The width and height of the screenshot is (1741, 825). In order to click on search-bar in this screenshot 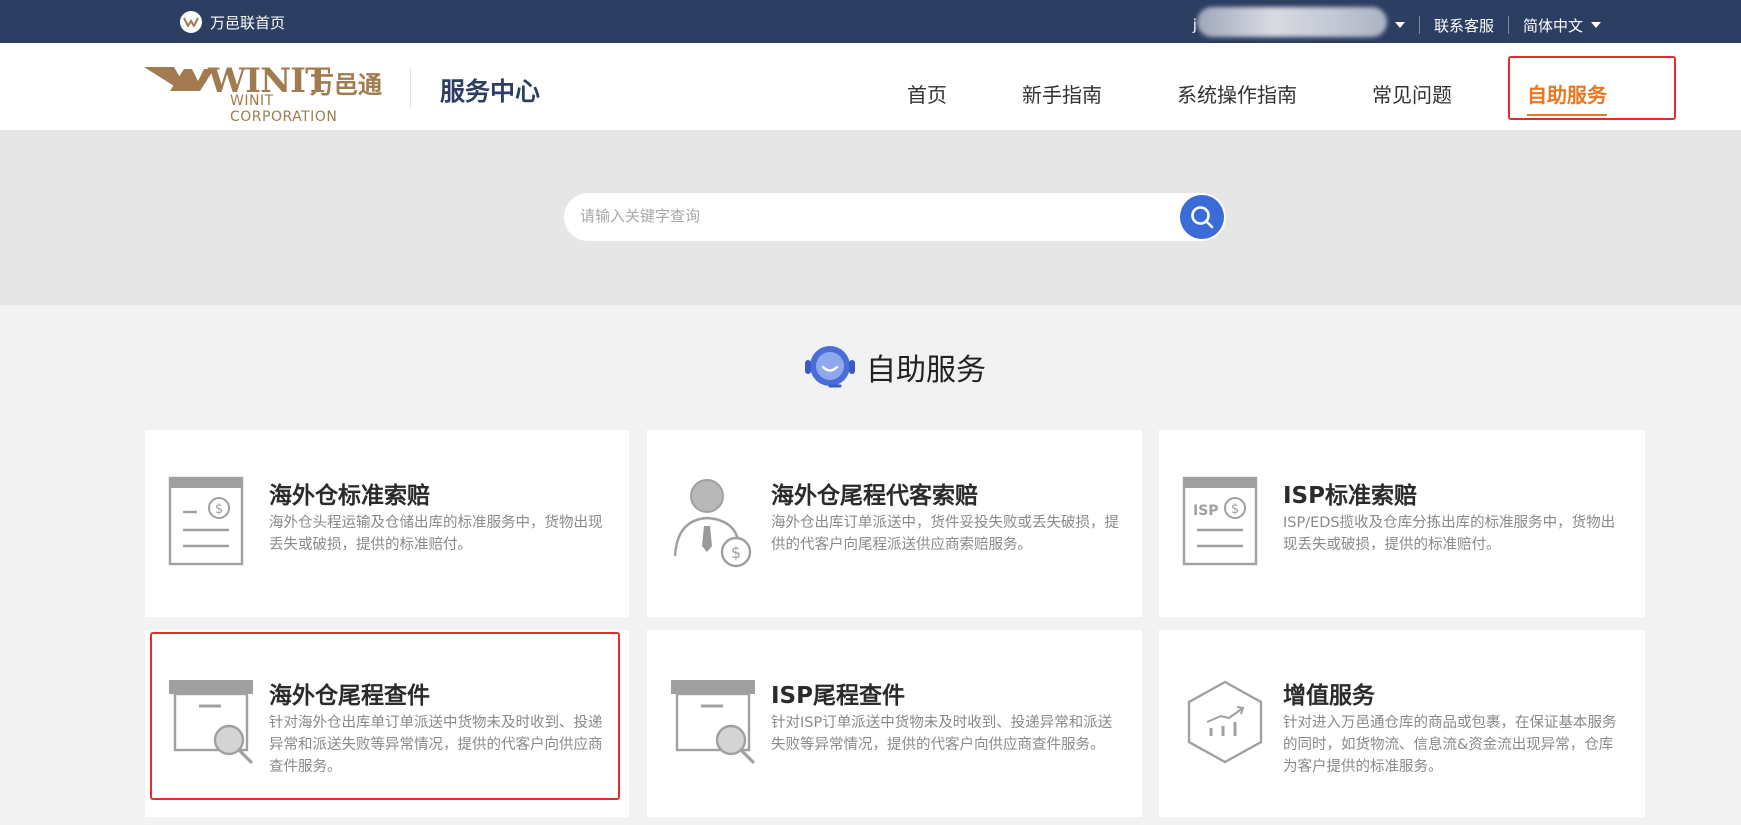, I will do `click(895, 217)`.